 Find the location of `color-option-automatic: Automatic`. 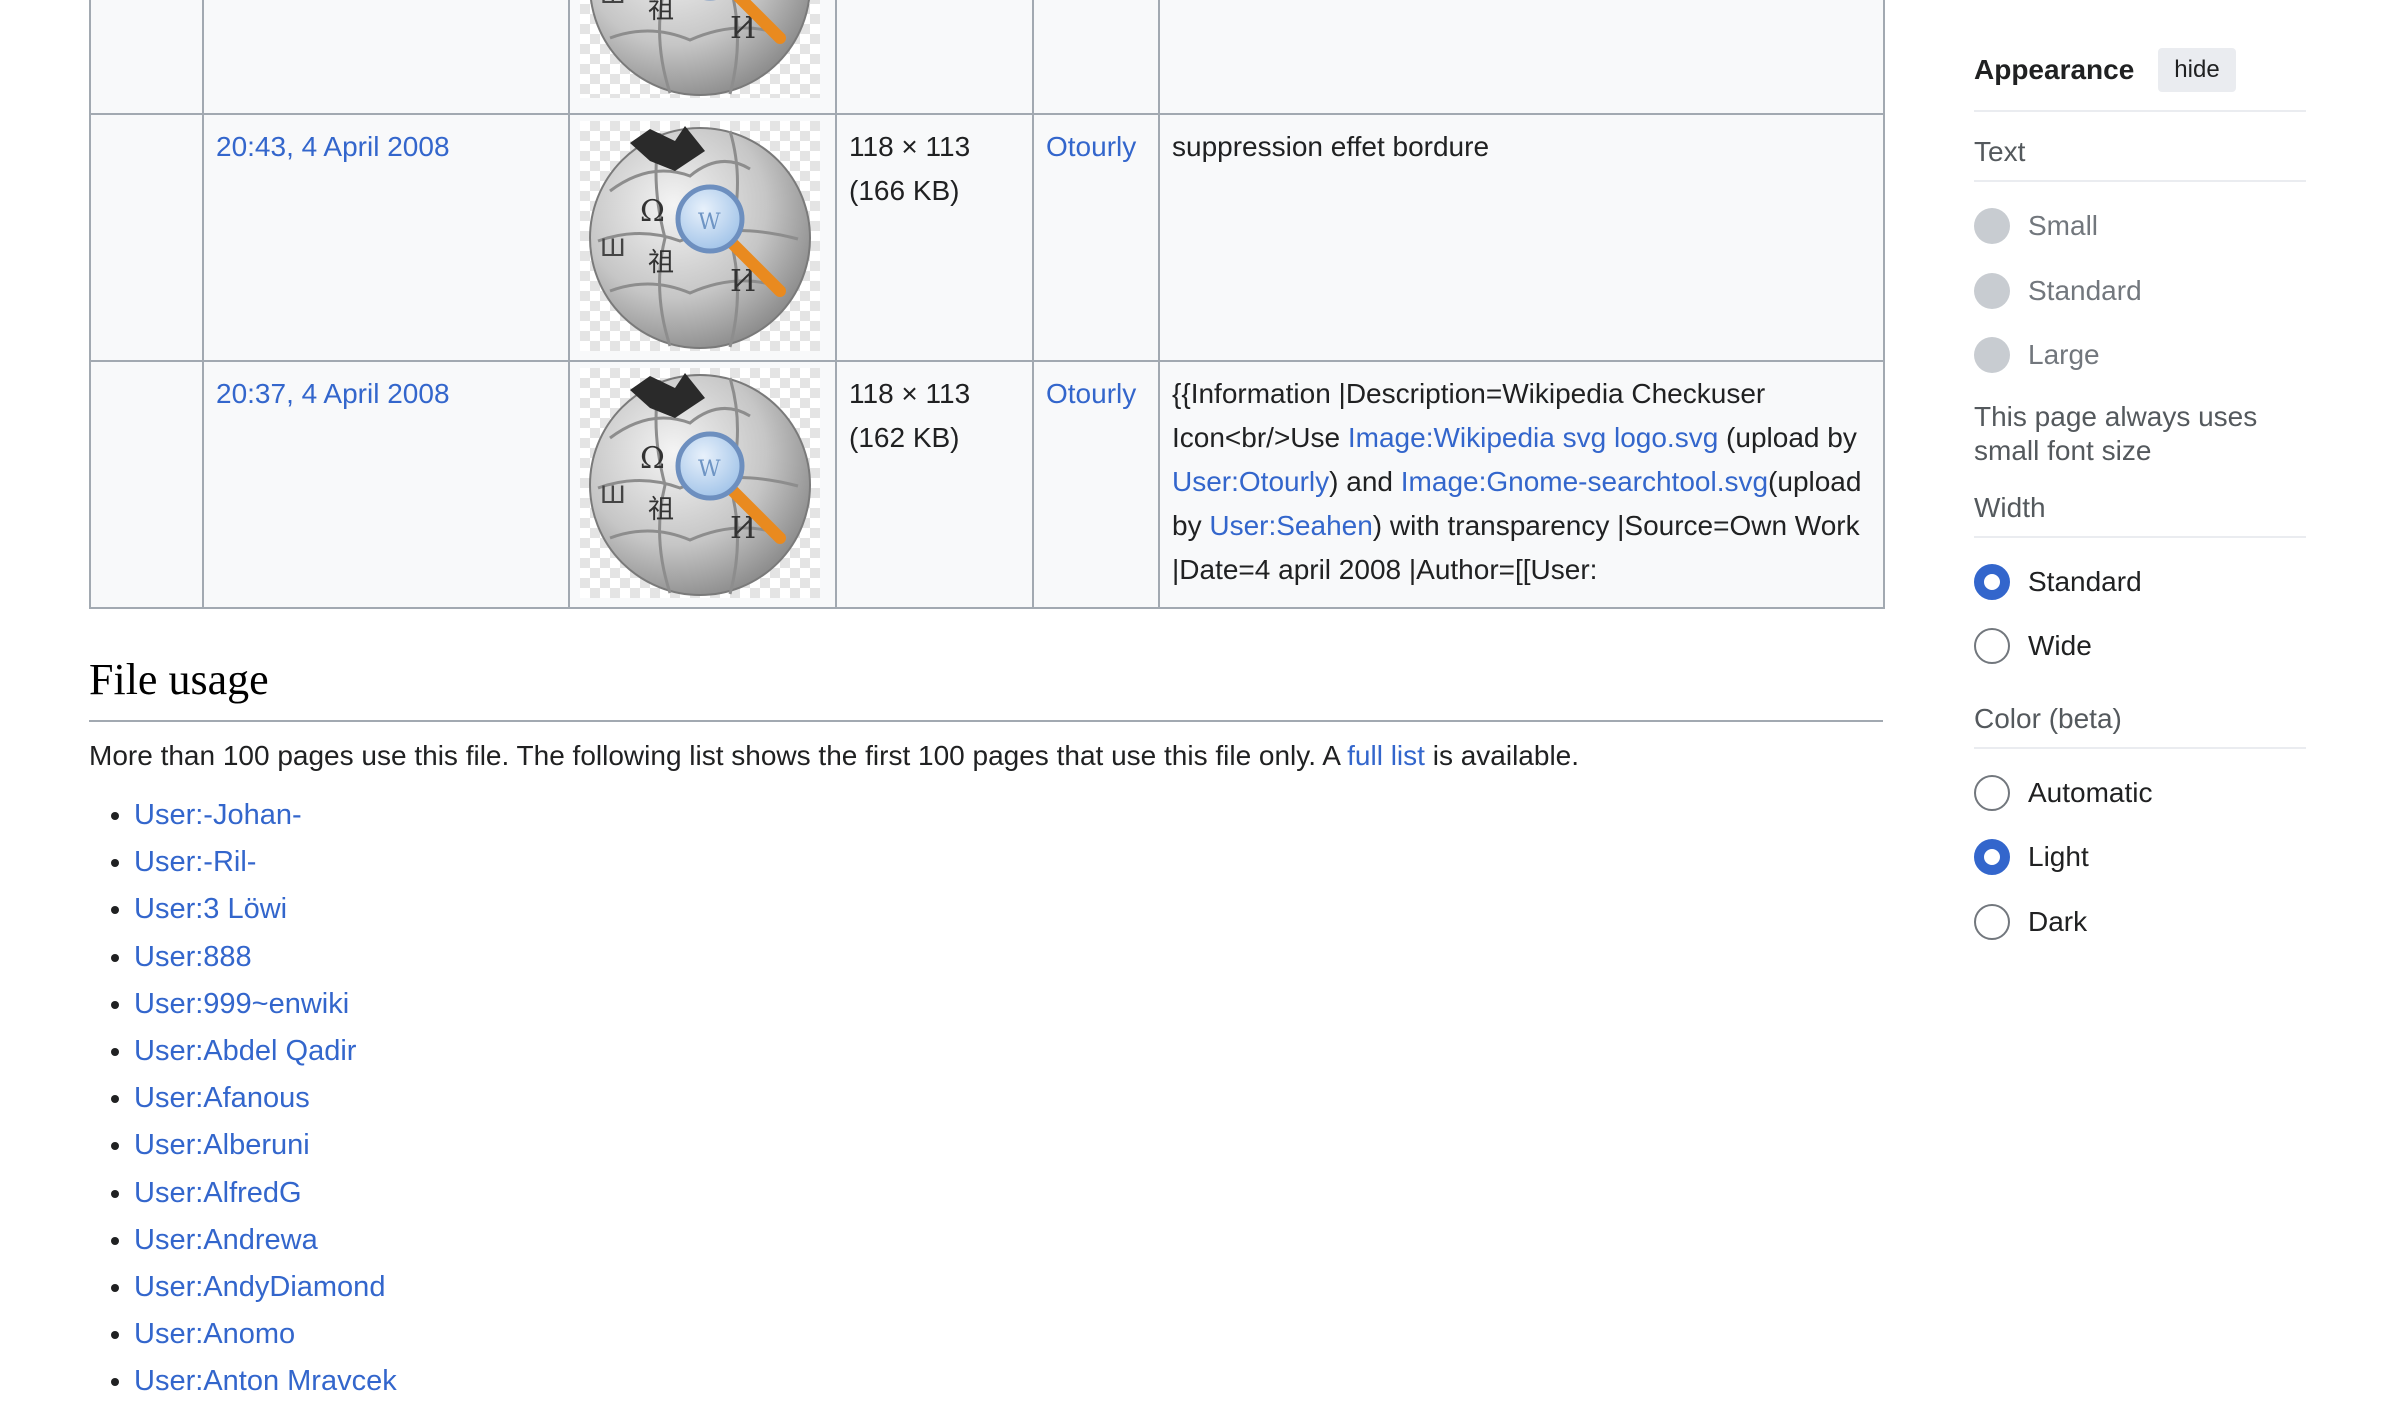

color-option-automatic: Automatic is located at coordinates (2140, 793).